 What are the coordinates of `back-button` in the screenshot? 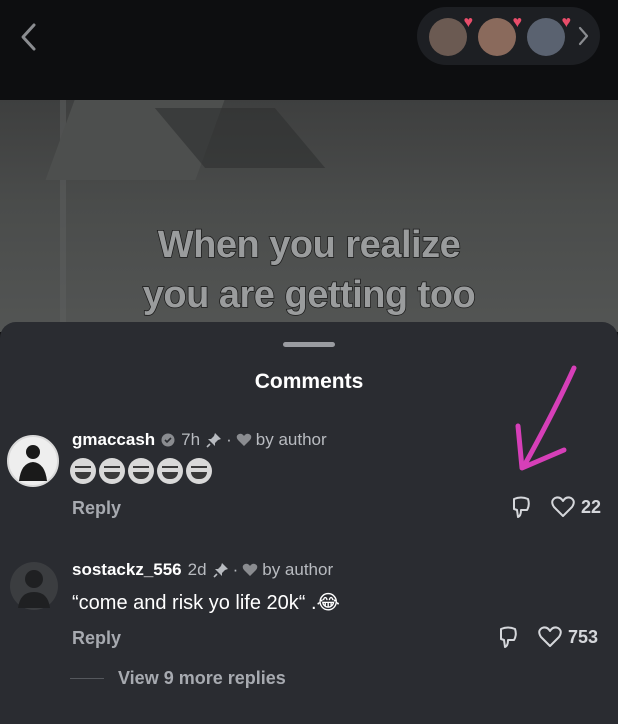 It's located at (29, 37).